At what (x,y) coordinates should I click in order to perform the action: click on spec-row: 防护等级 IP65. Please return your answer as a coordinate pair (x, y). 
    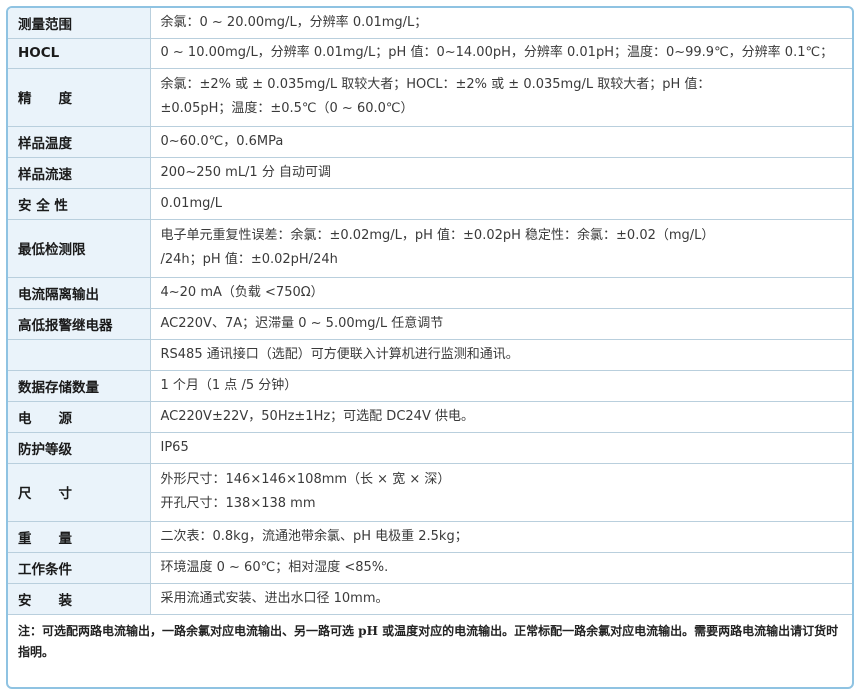
    Looking at the image, I should click on (430, 448).